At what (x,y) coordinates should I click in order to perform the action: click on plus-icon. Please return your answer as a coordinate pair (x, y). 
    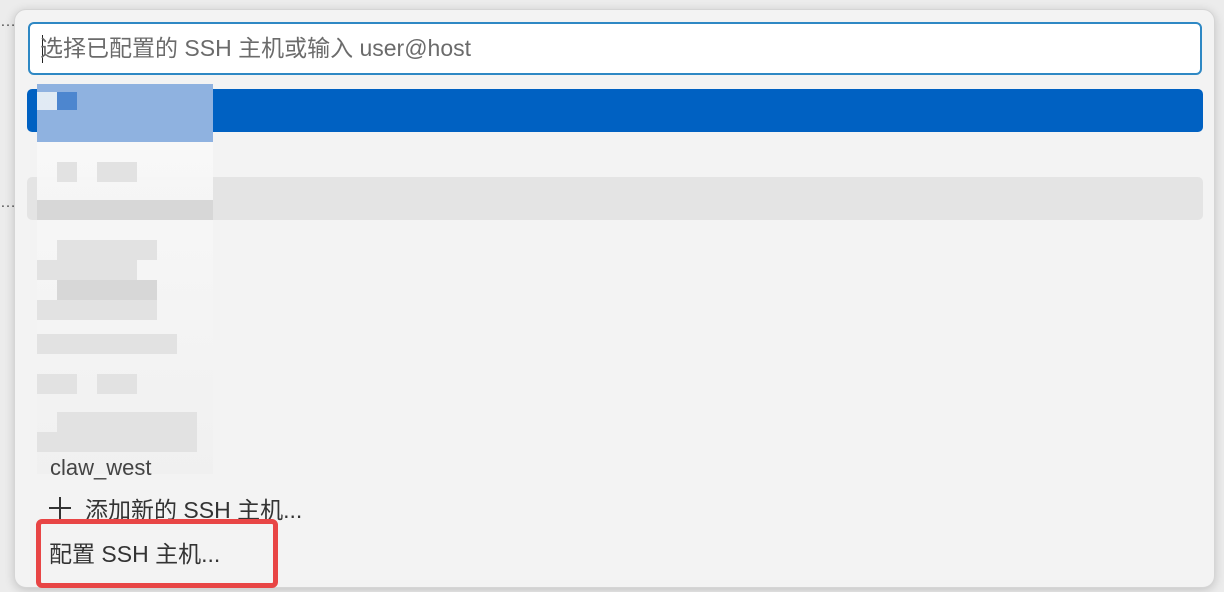
    Looking at the image, I should click on (60, 508).